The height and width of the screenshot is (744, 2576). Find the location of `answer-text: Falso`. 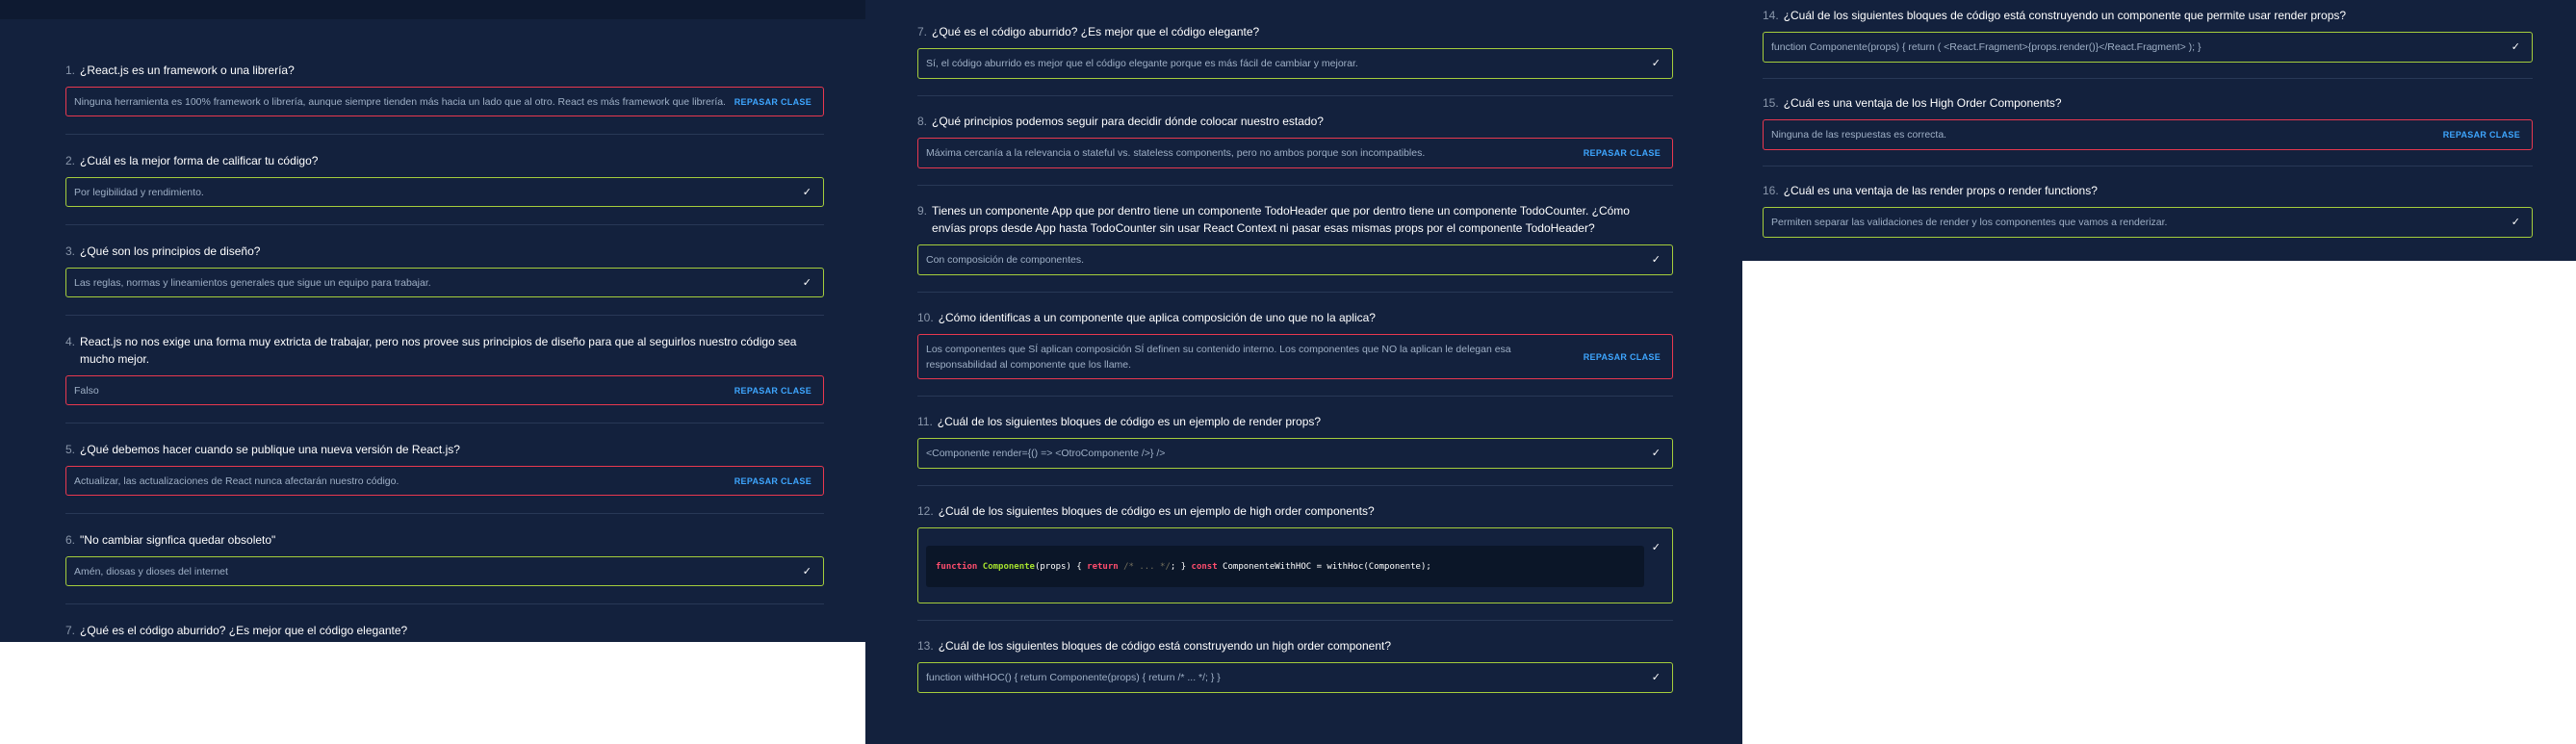

answer-text: Falso is located at coordinates (86, 391).